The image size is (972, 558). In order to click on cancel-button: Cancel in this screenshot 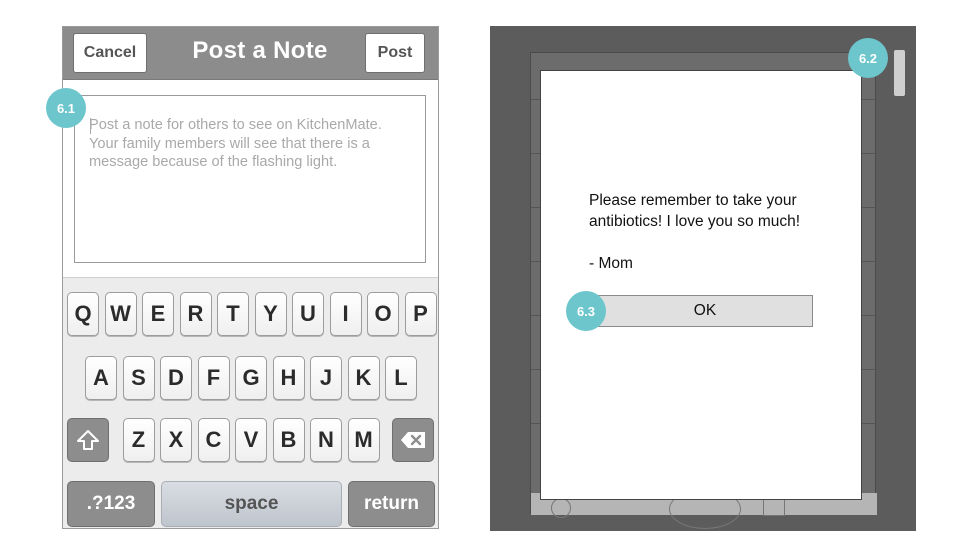, I will do `click(110, 53)`.